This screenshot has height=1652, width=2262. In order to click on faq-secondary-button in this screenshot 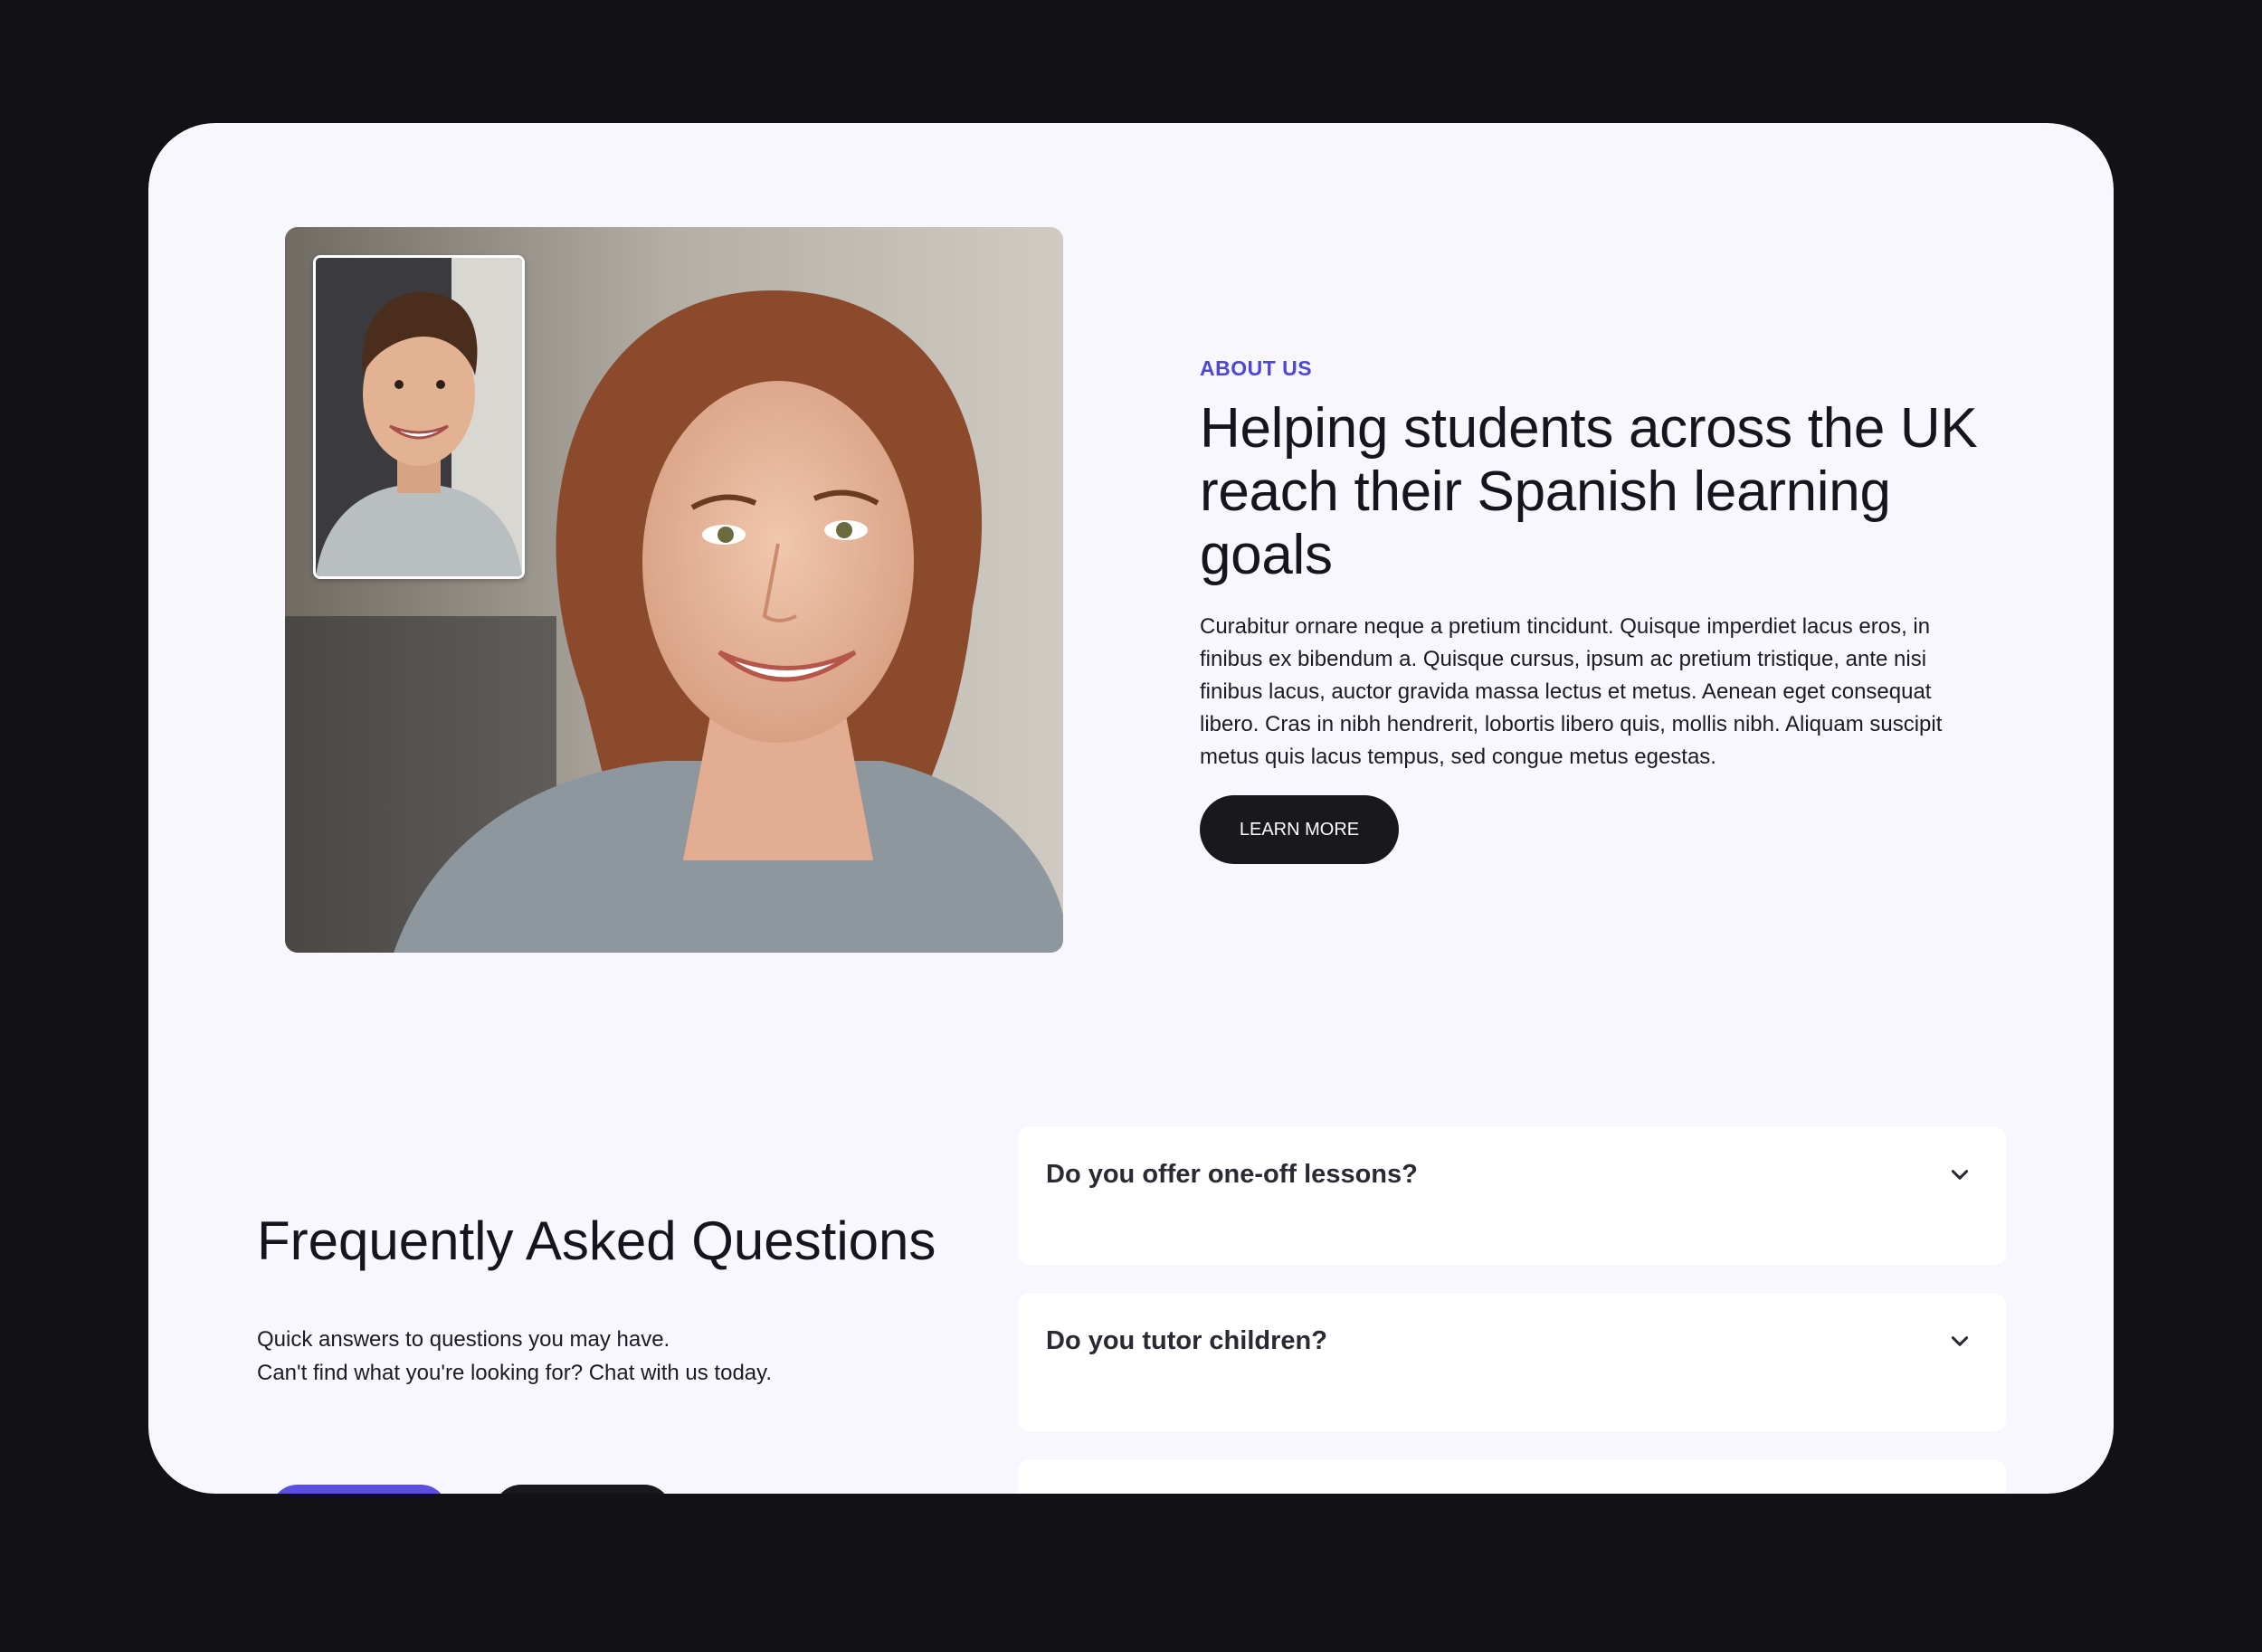, I will do `click(582, 1489)`.